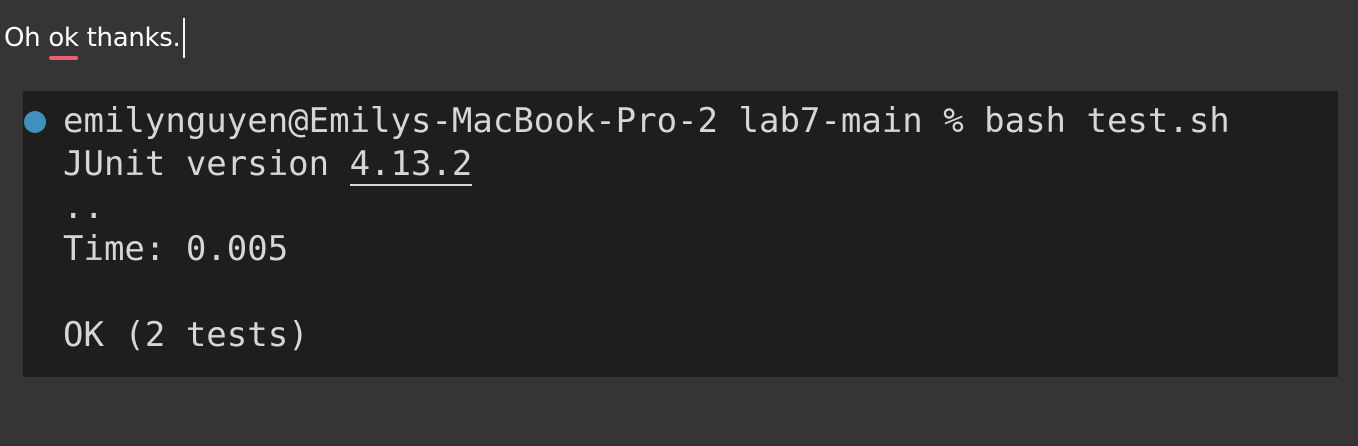 This screenshot has height=446, width=1358. What do you see at coordinates (129, 38) in the screenshot?
I see `message-text-after: thanks.` at bounding box center [129, 38].